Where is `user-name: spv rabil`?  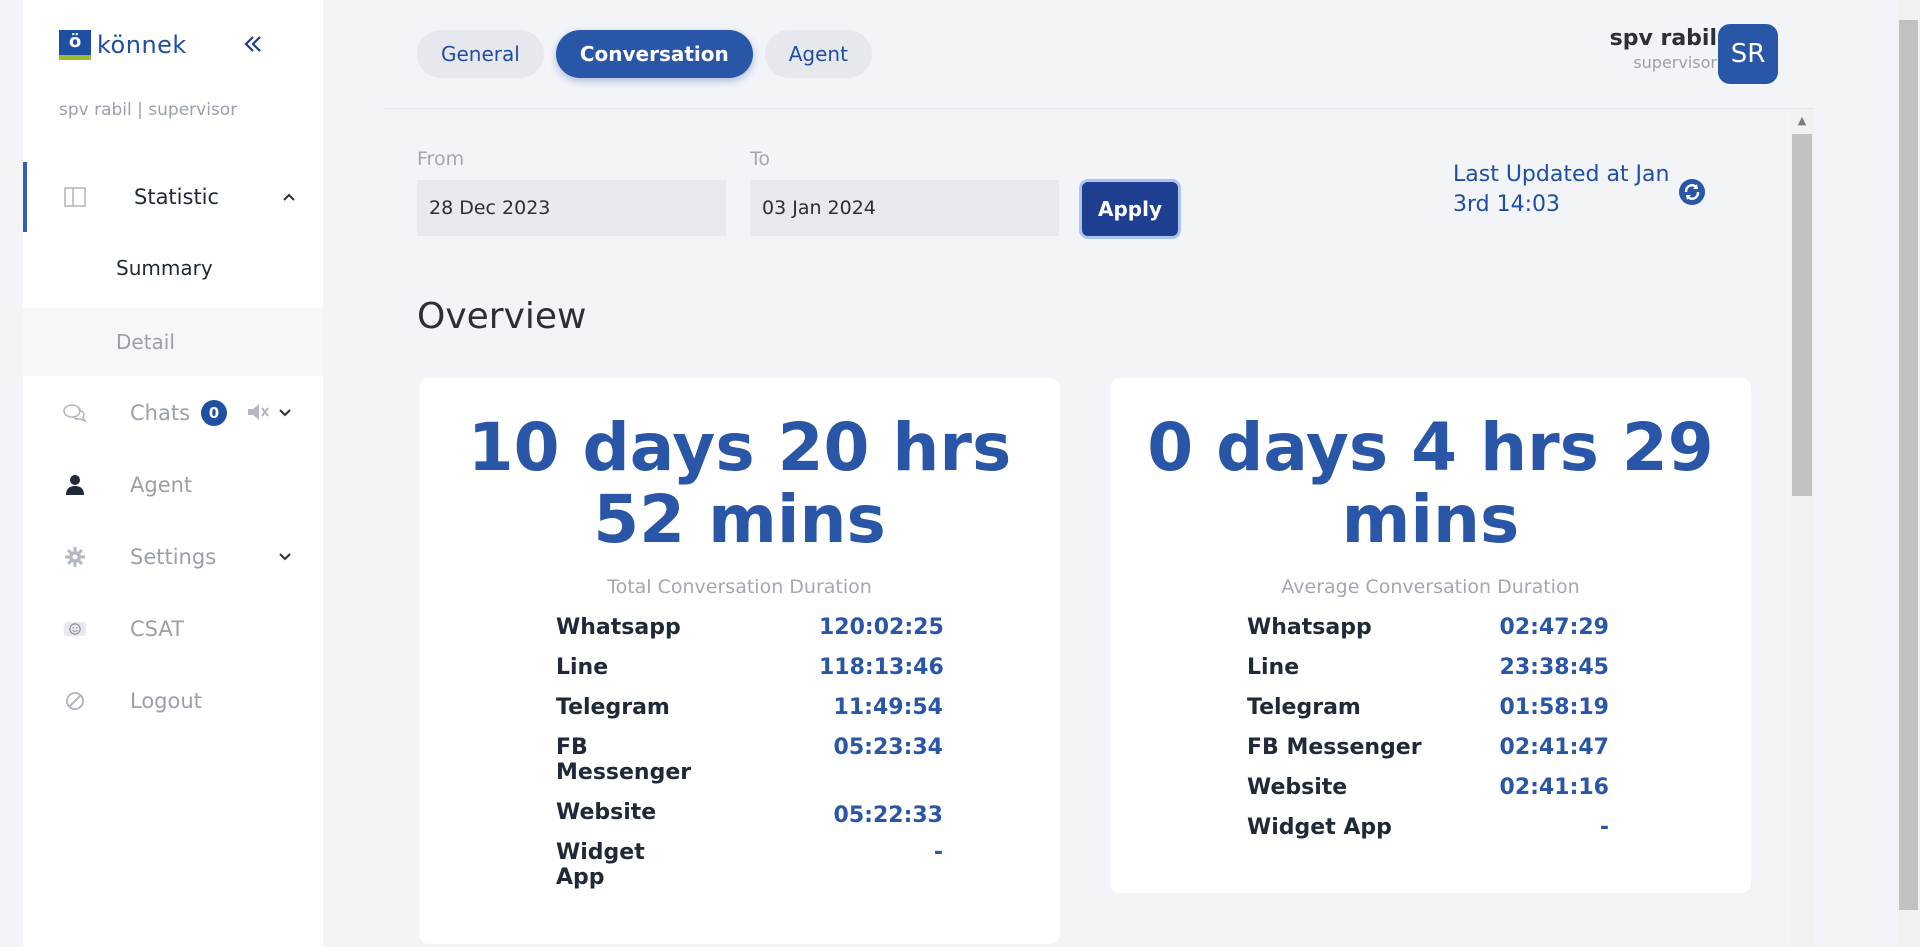
user-name: spv rabil is located at coordinates (1663, 38).